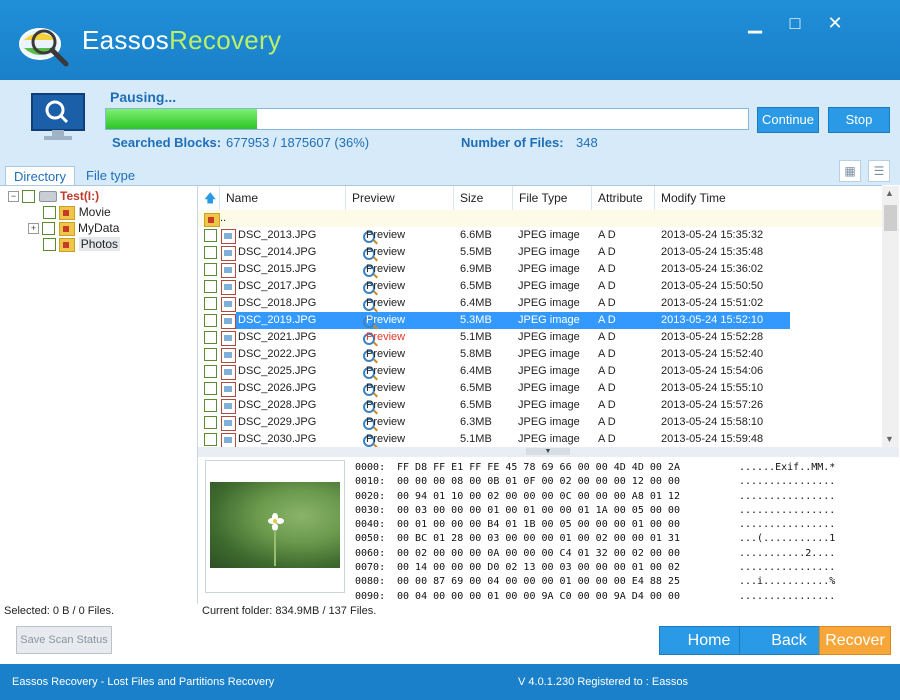 The image size is (900, 700). What do you see at coordinates (64, 640) in the screenshot?
I see `save-scan-status-button: Save Scan Status` at bounding box center [64, 640].